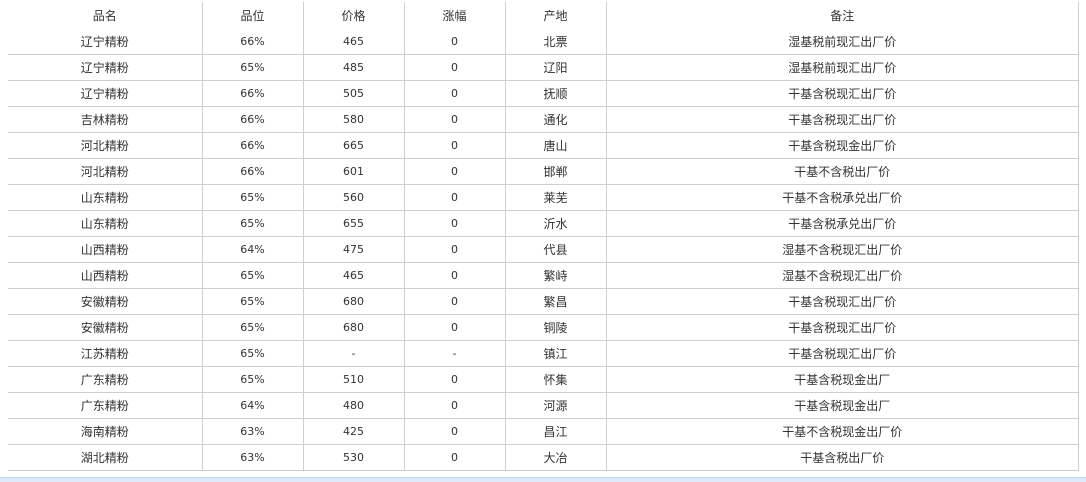  I want to click on cell-origin: 怀集, so click(555, 379).